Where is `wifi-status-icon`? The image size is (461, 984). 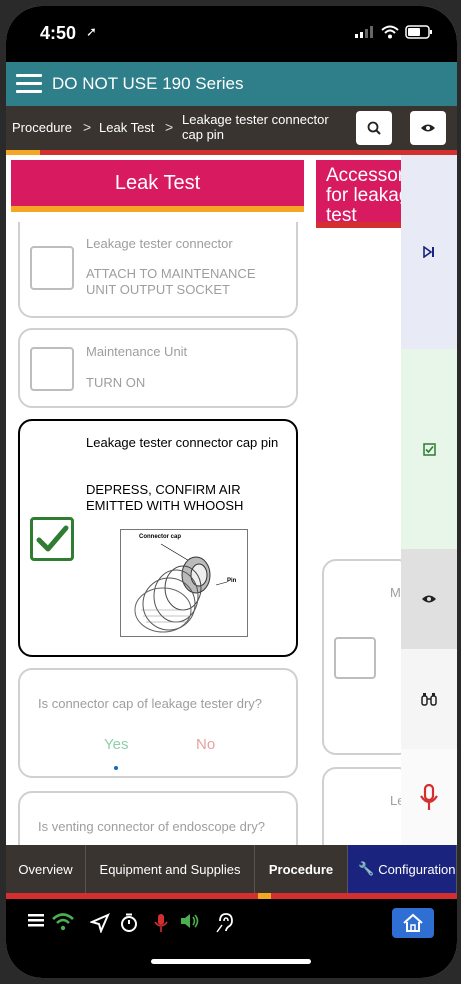 wifi-status-icon is located at coordinates (63, 922).